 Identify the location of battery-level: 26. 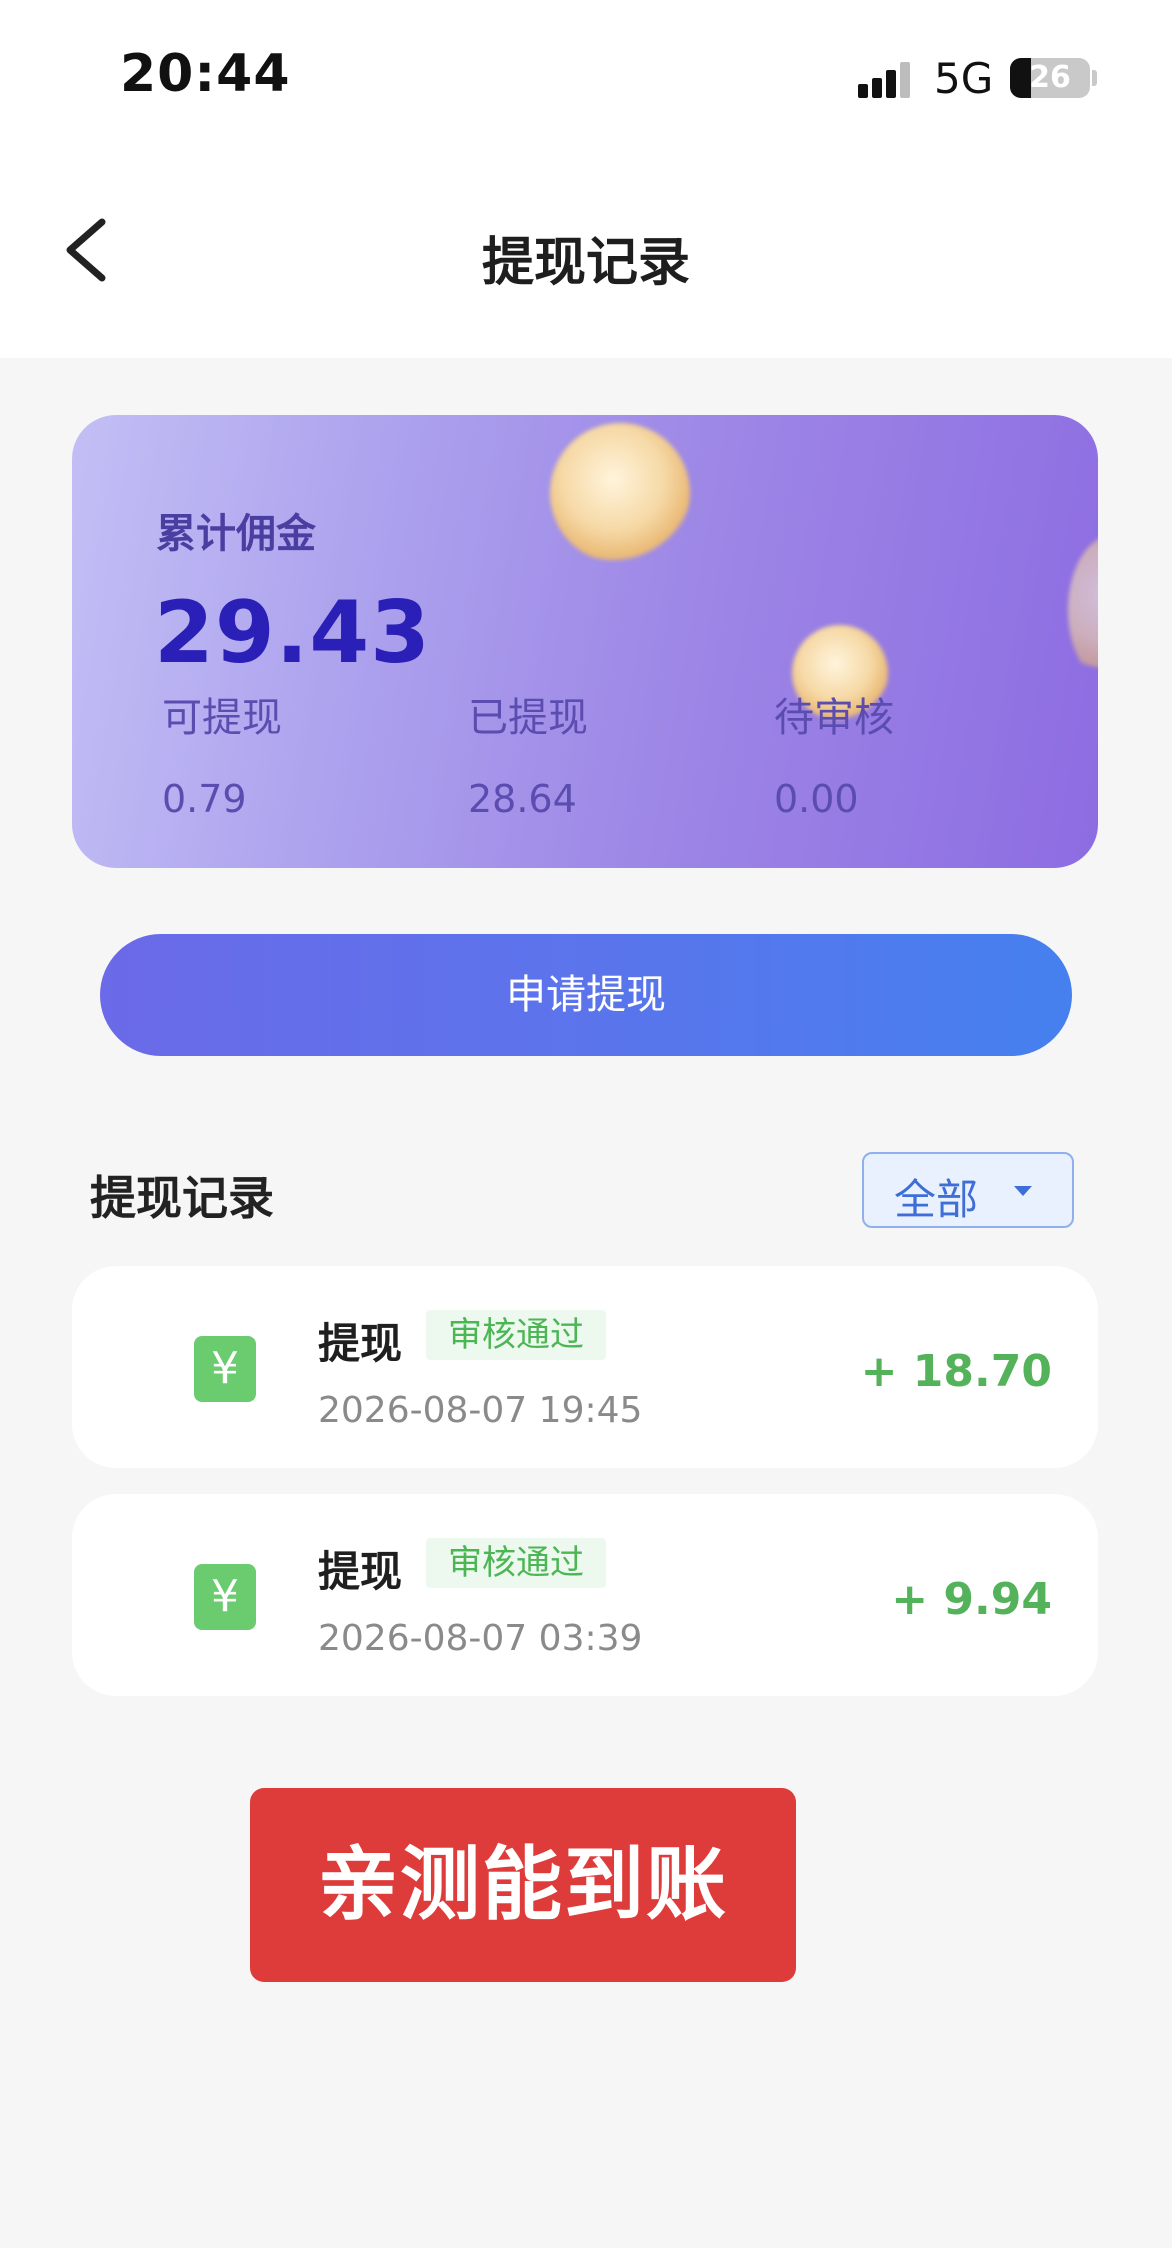
(1050, 77).